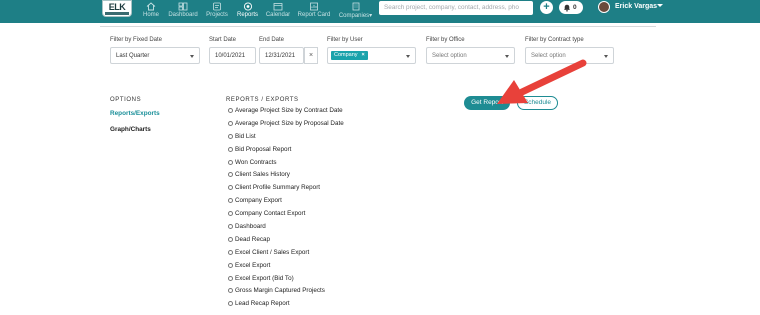 Image resolution: width=760 pixels, height=315 pixels. What do you see at coordinates (571, 7) in the screenshot?
I see `notifications-button: 0` at bounding box center [571, 7].